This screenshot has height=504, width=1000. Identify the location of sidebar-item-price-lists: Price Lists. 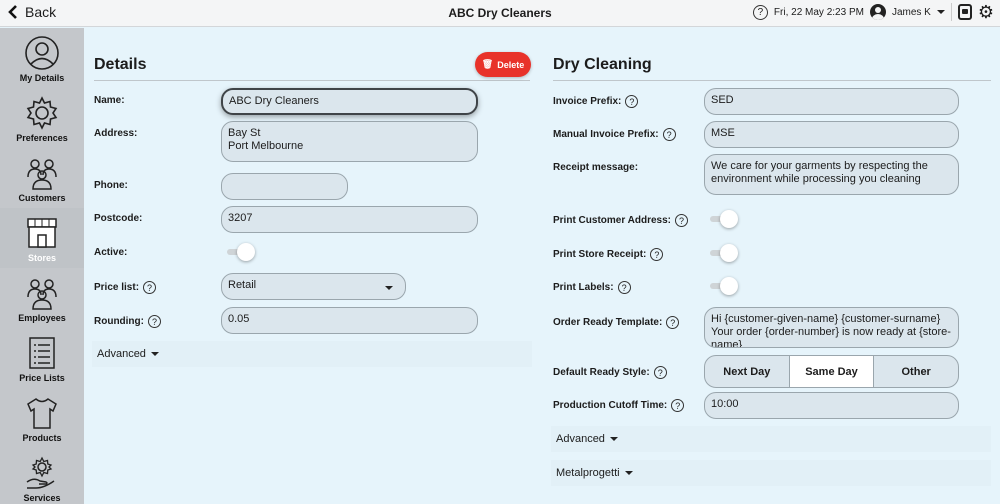
(42, 358).